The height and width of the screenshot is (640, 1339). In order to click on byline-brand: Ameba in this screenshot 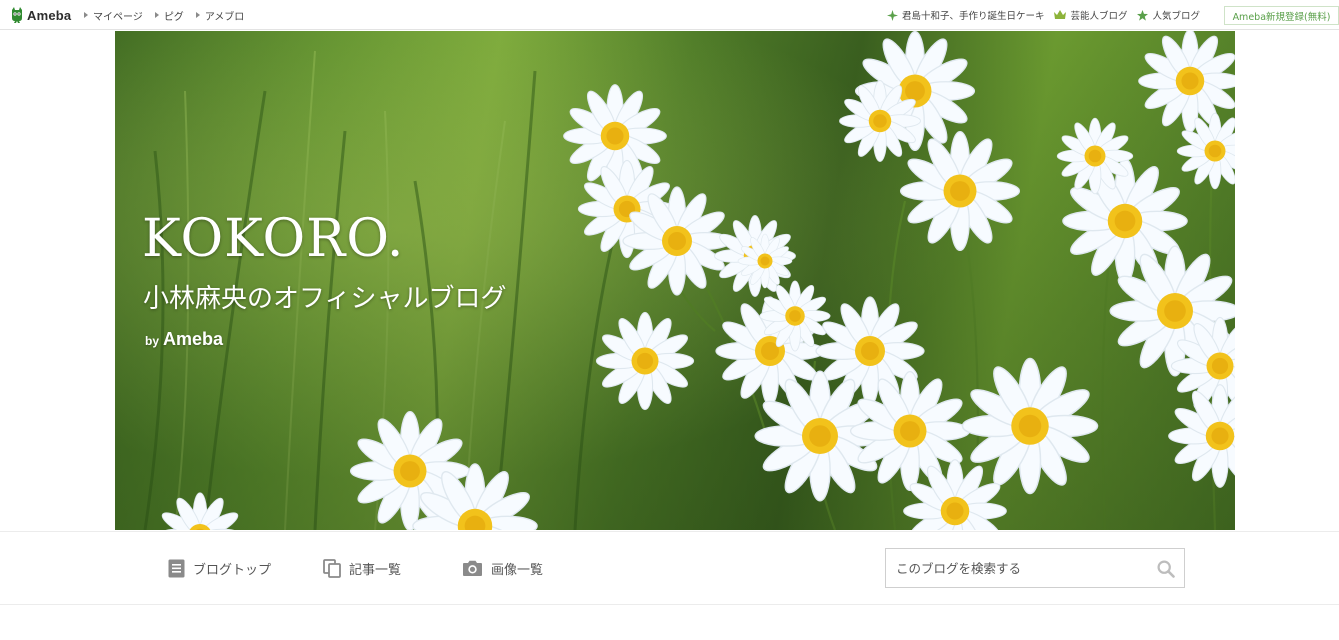, I will do `click(193, 339)`.